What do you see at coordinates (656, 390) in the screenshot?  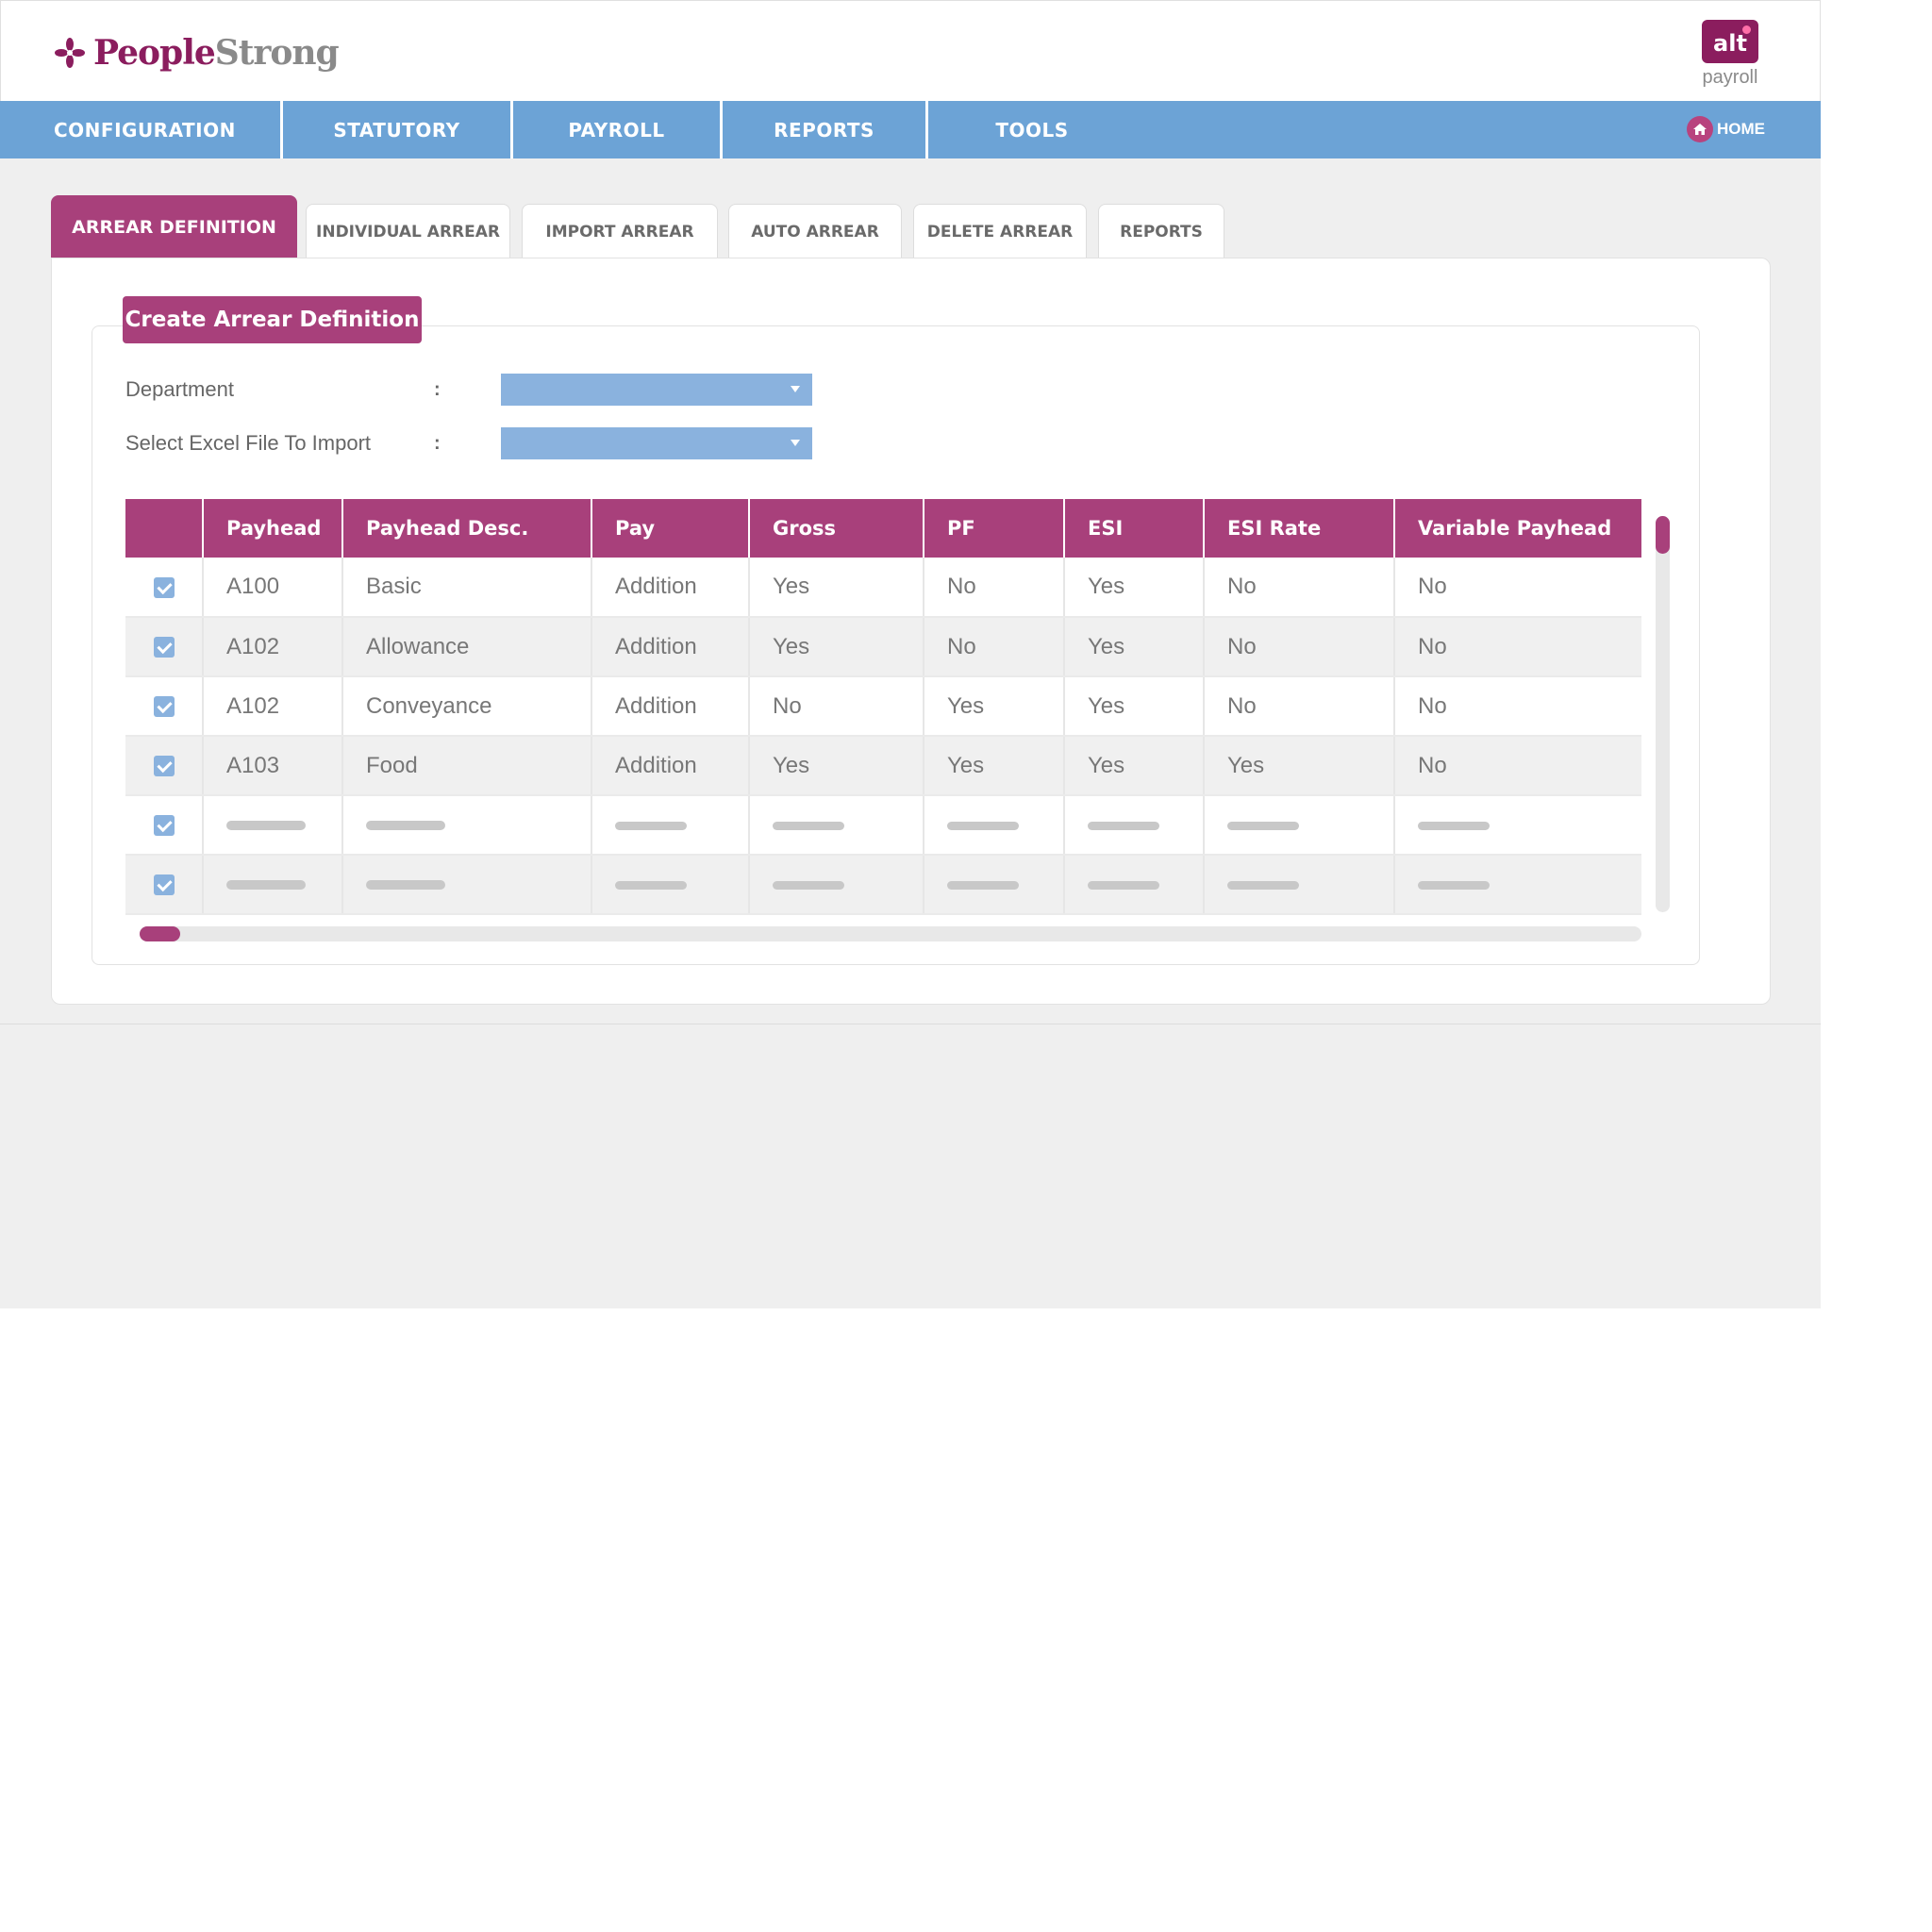 I see `department-select` at bounding box center [656, 390].